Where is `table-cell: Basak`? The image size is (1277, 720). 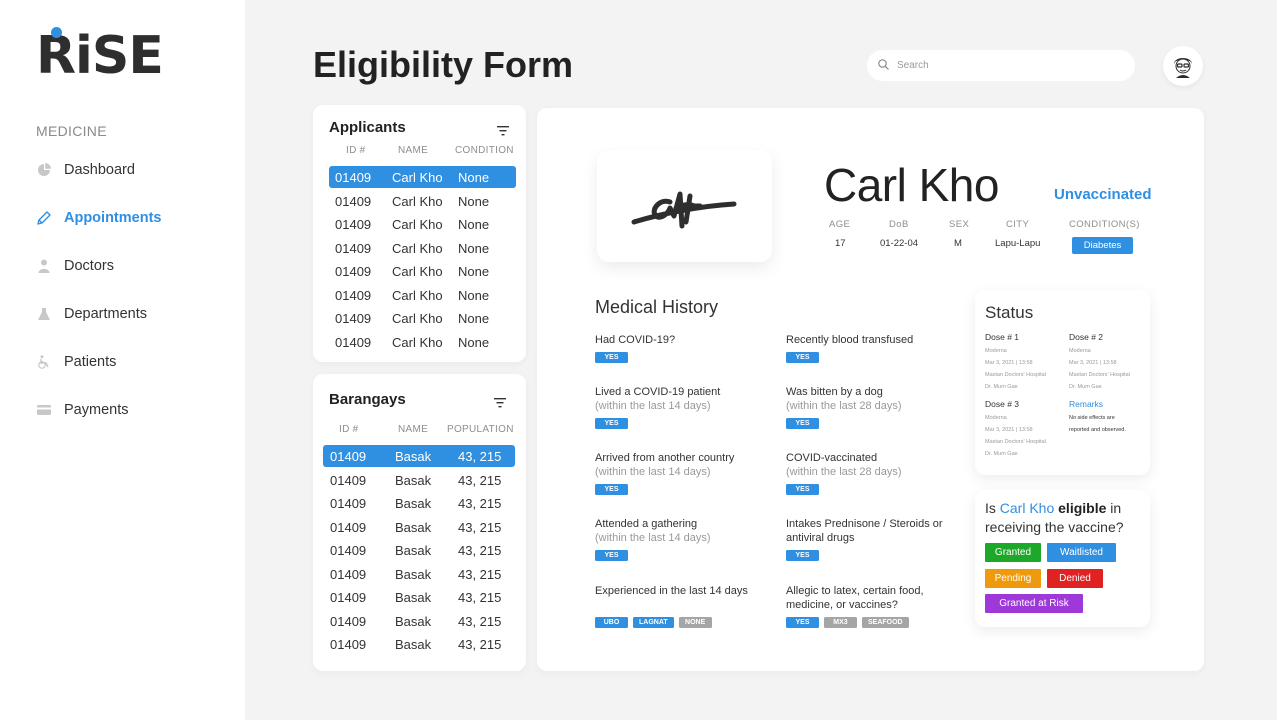 table-cell: Basak is located at coordinates (413, 644).